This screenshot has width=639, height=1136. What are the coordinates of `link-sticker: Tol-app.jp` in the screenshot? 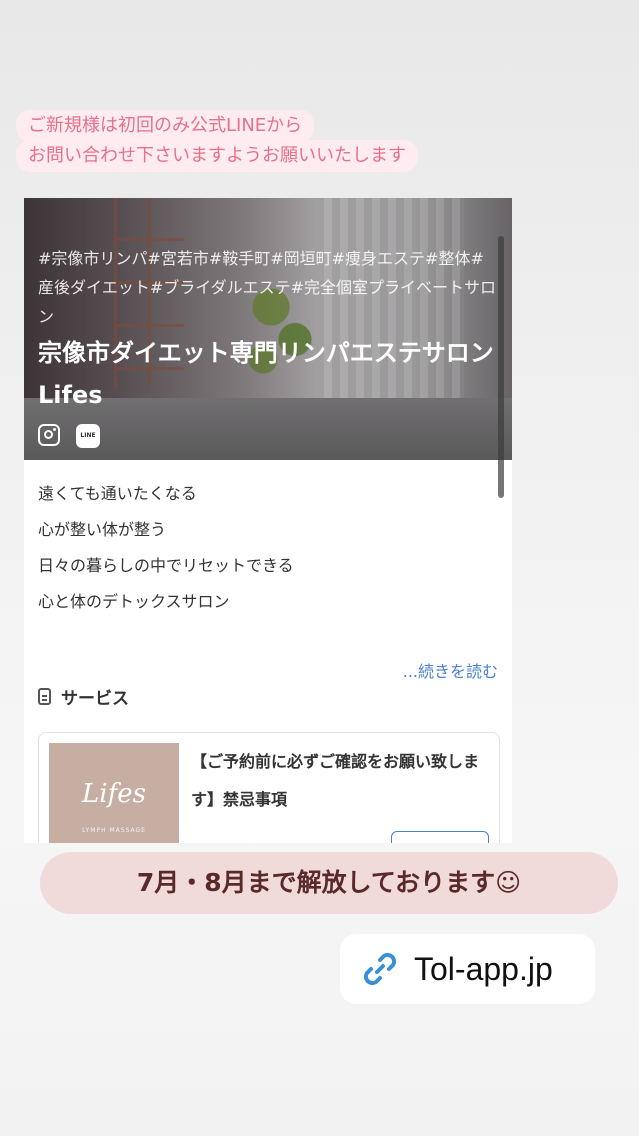 It's located at (467, 969).